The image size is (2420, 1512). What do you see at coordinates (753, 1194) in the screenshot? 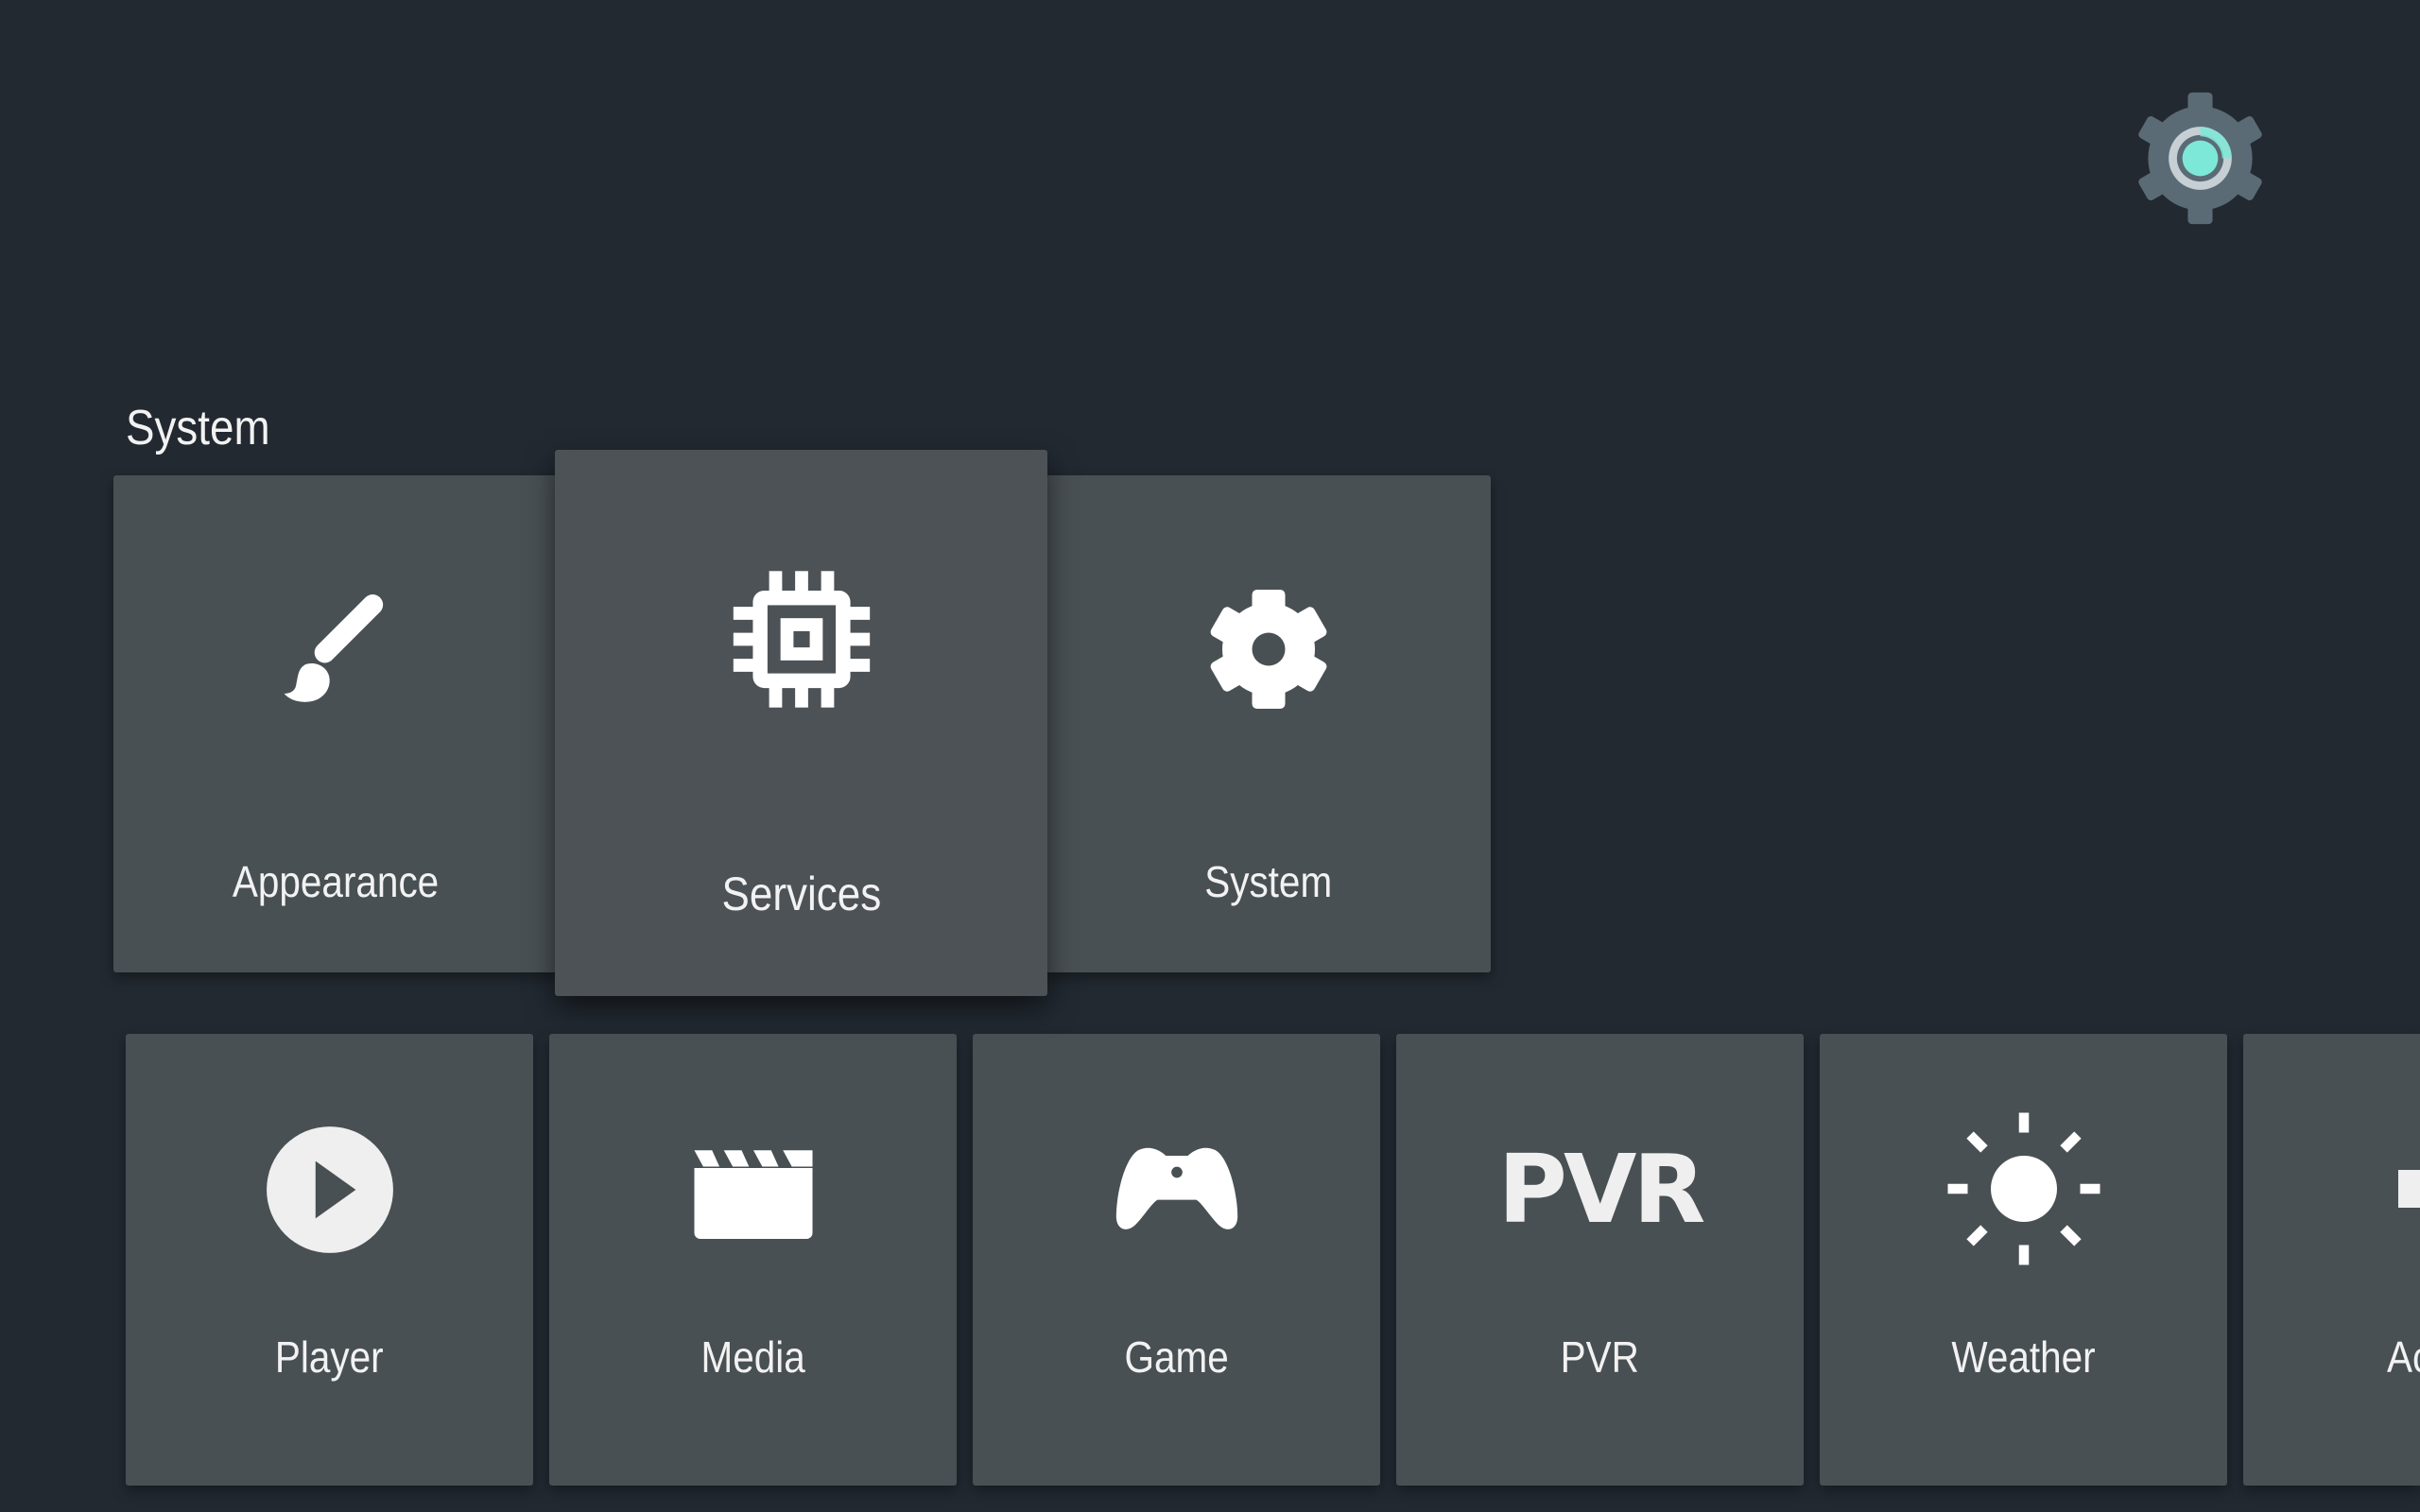
I see `clapperboard-icon` at bounding box center [753, 1194].